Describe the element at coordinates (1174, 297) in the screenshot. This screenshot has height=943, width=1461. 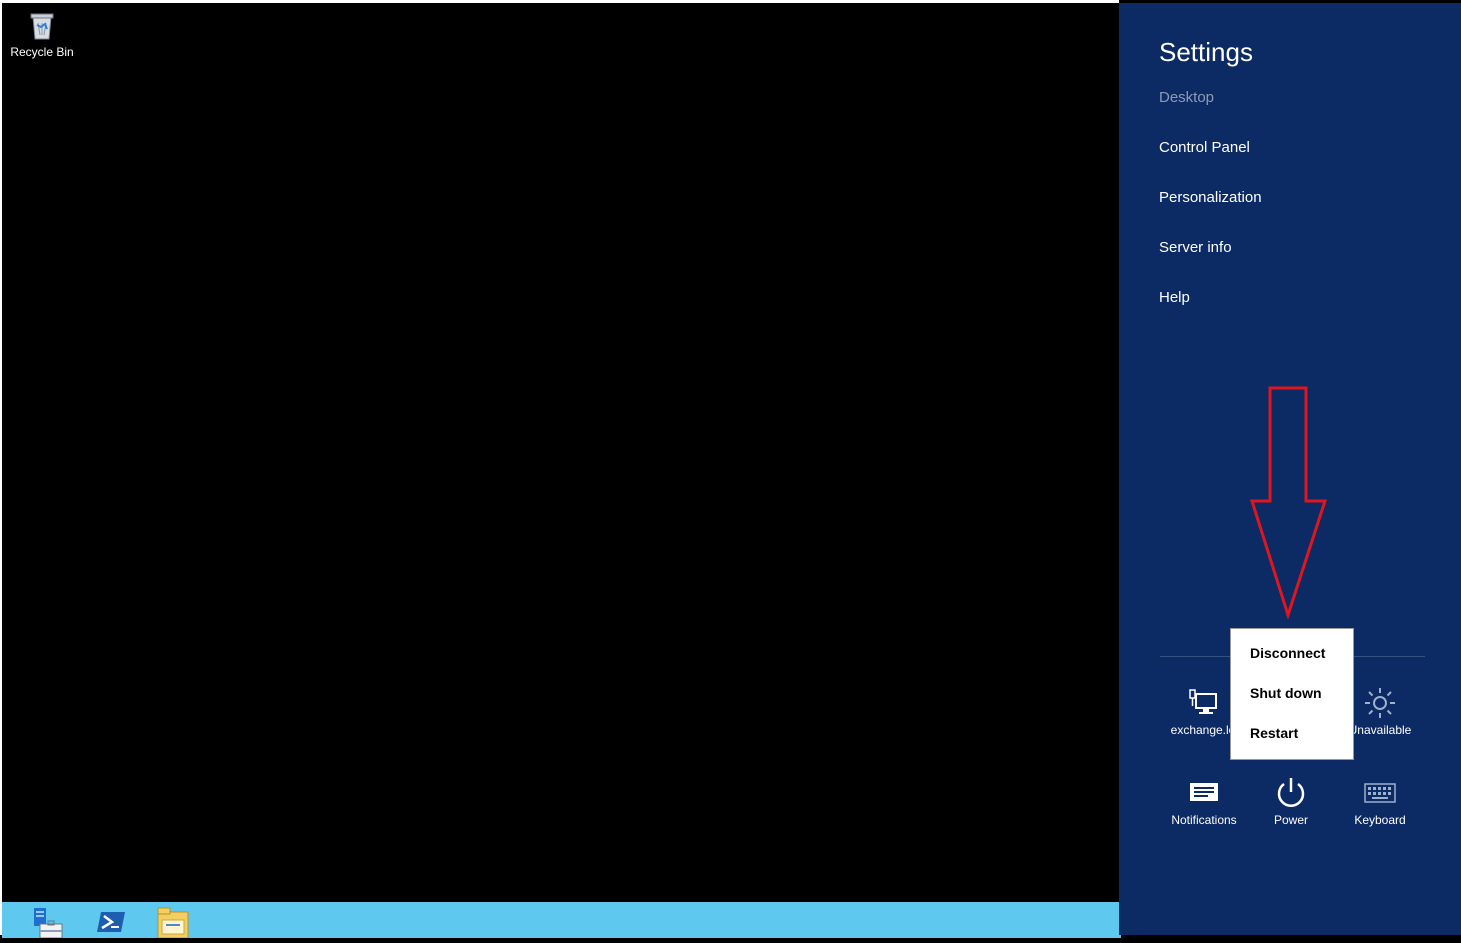
I see `help-link: Help` at that location.